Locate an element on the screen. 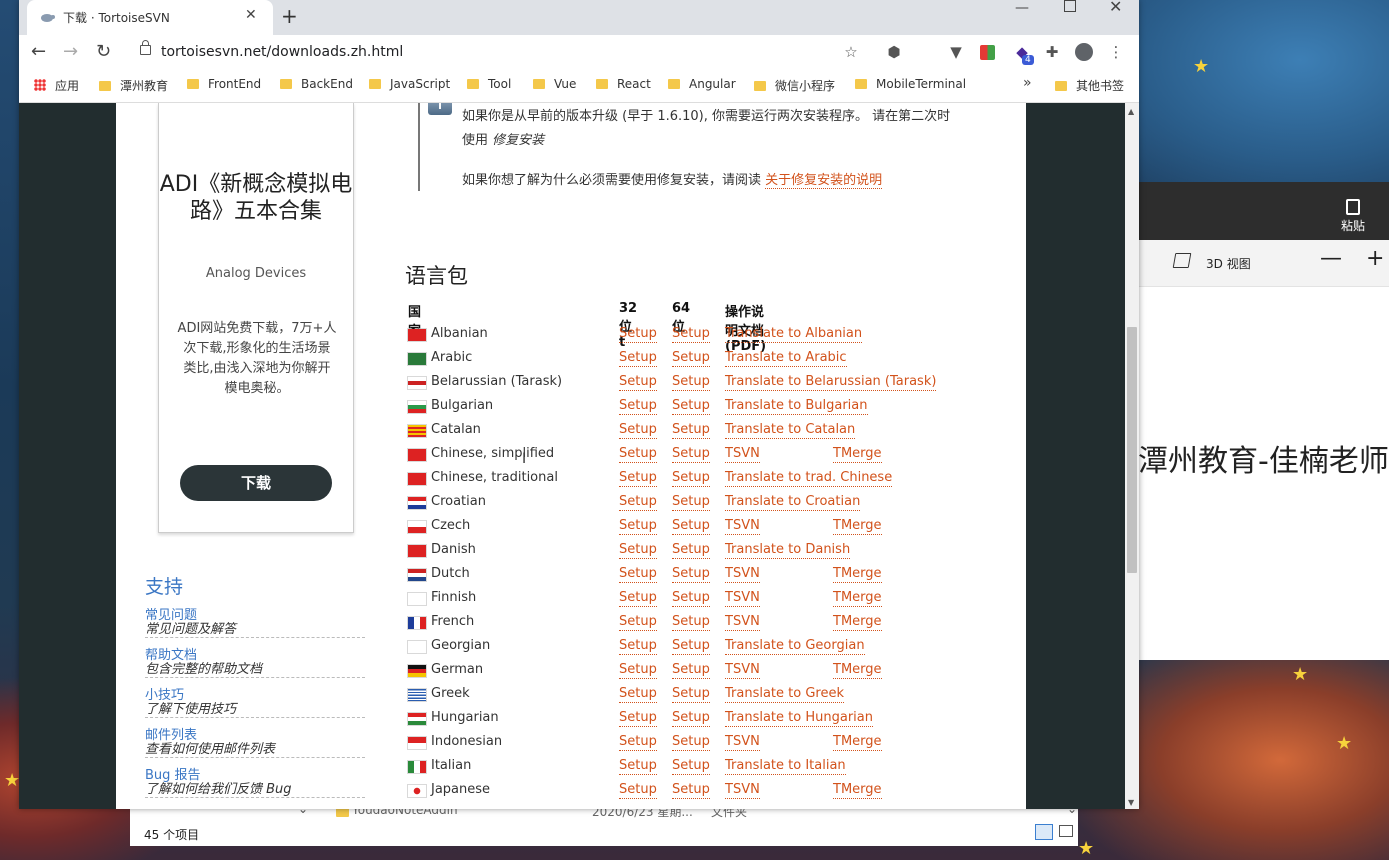 The image size is (1389, 860). close-icon: ✕ is located at coordinates (251, 15).